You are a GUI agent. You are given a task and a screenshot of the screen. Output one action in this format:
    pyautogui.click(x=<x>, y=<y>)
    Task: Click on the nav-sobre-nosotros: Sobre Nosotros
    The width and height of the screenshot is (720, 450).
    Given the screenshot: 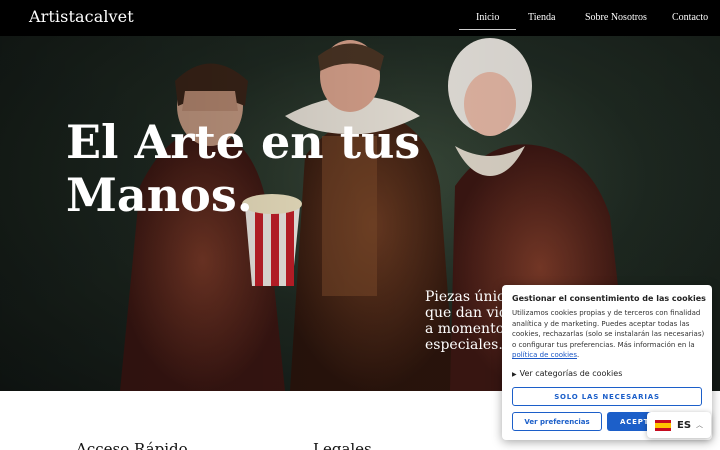 What is the action you would take?
    pyautogui.click(x=616, y=17)
    